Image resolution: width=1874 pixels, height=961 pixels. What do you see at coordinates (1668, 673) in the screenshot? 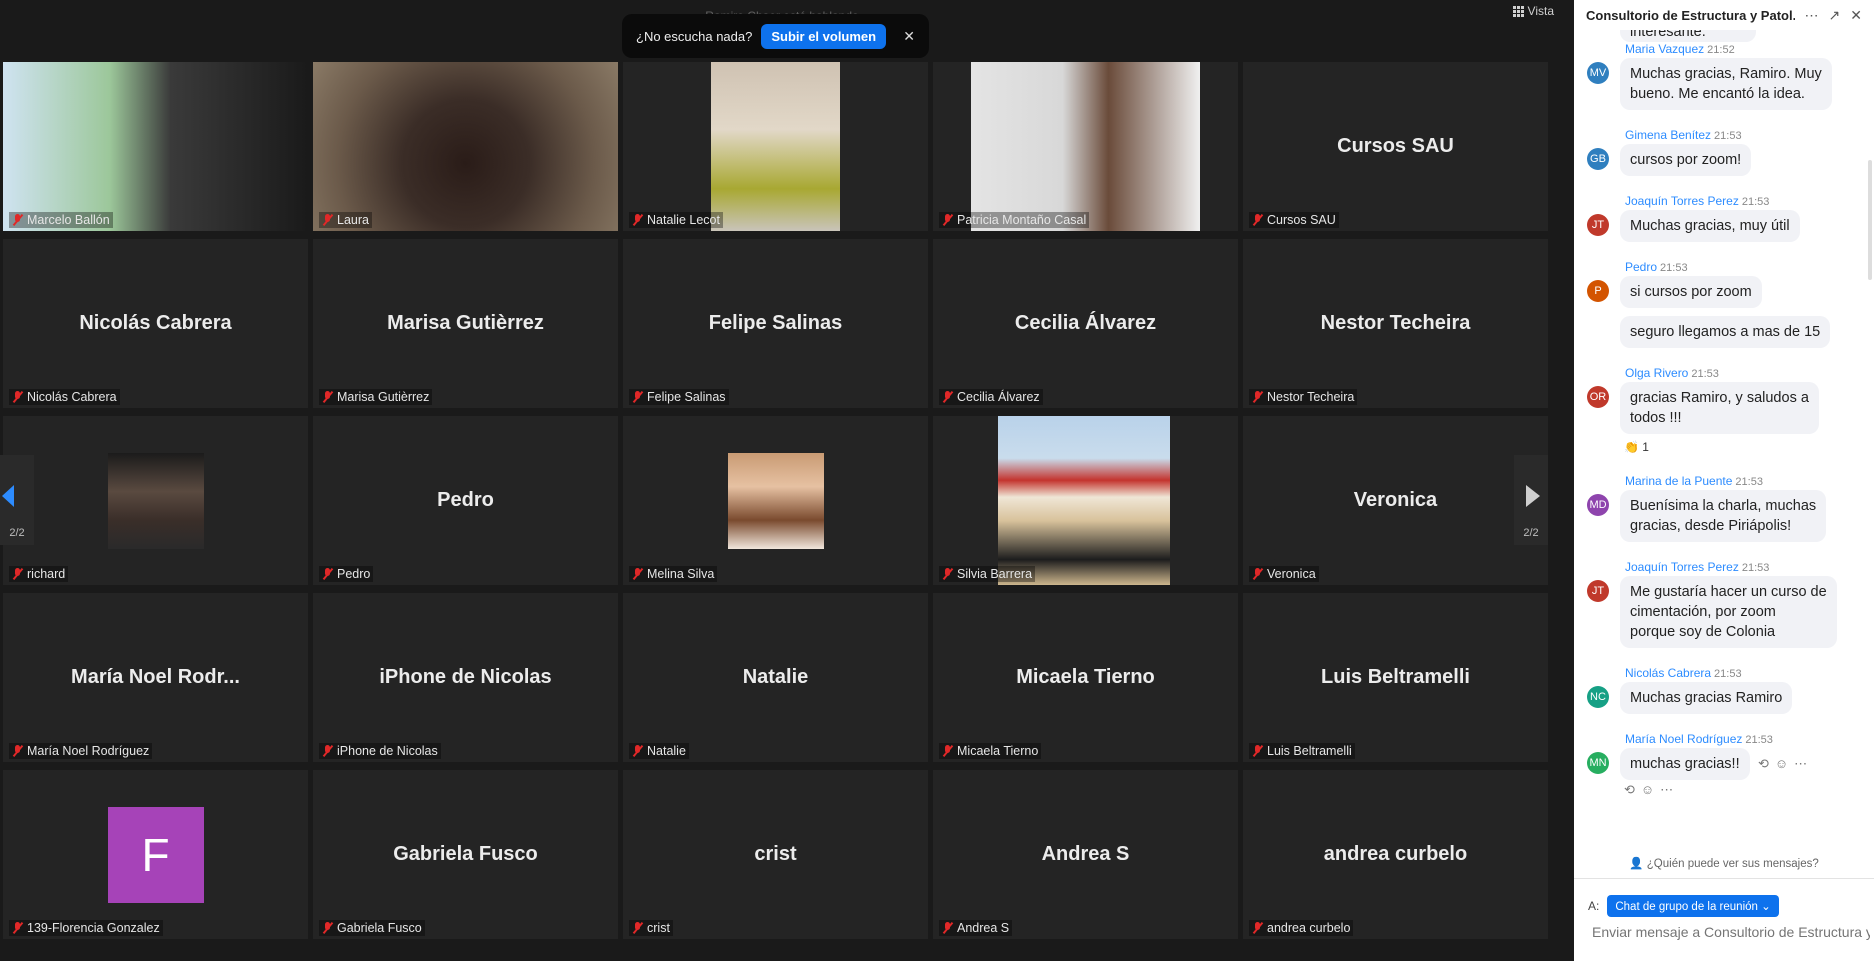
I see `sender-name: Nicolás Cabrera` at bounding box center [1668, 673].